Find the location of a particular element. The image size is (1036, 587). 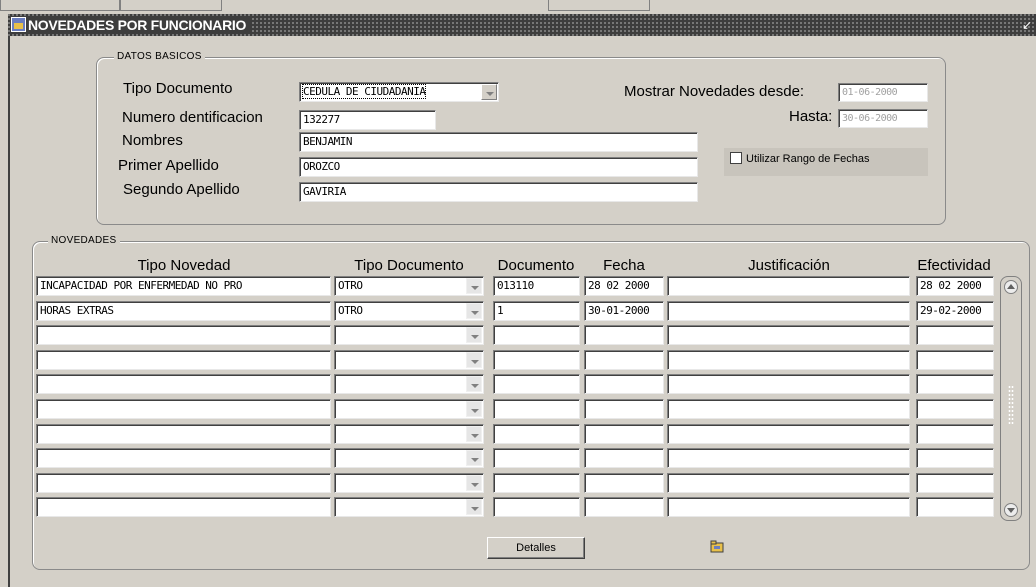

resize-icon: ↙ is located at coordinates (1027, 25).